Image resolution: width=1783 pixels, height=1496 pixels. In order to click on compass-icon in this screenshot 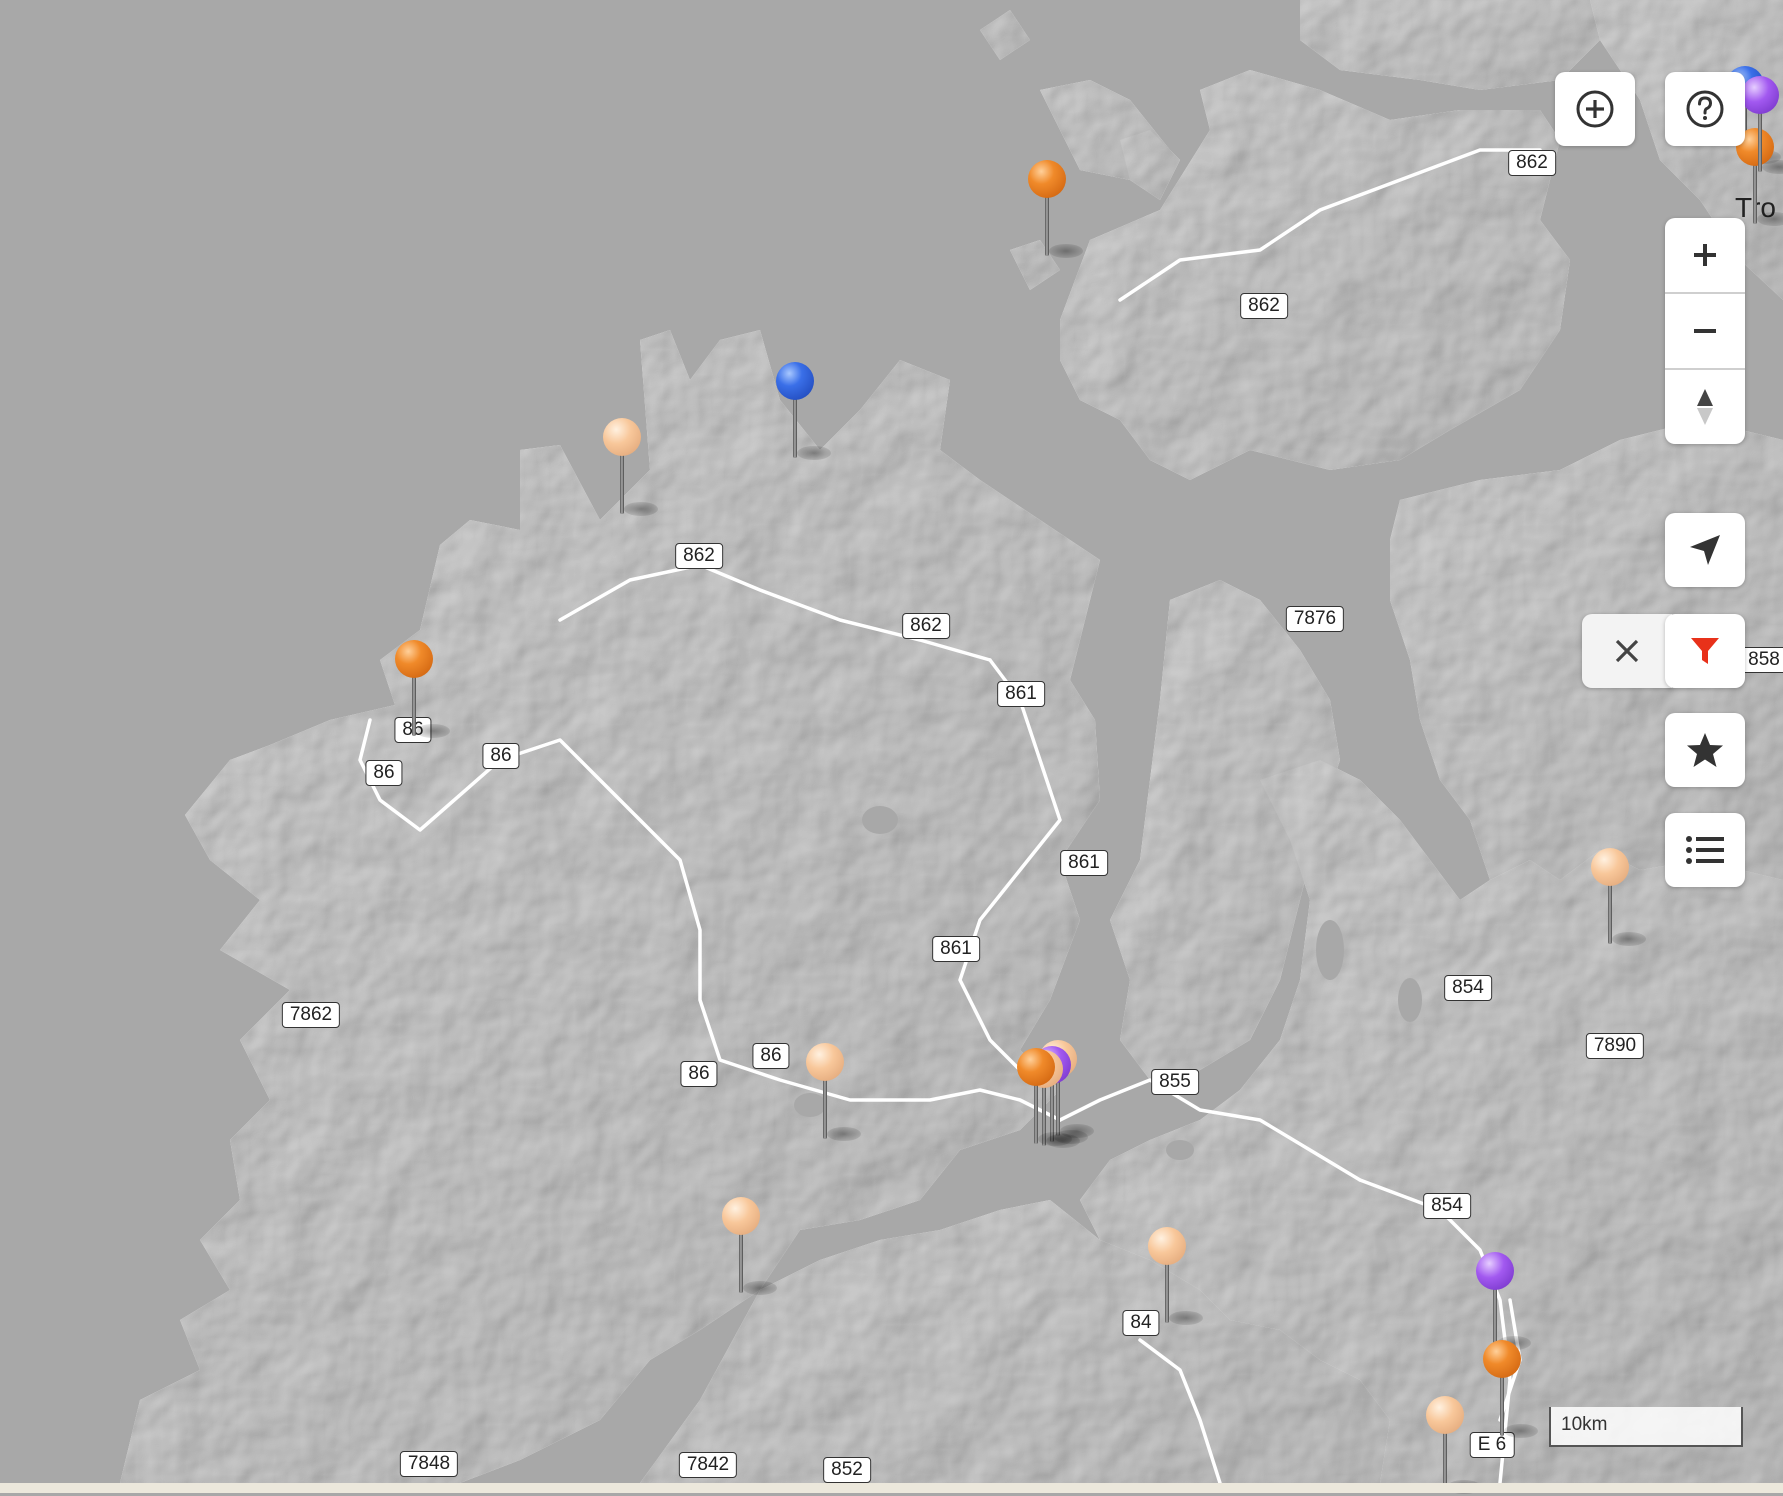, I will do `click(1705, 407)`.